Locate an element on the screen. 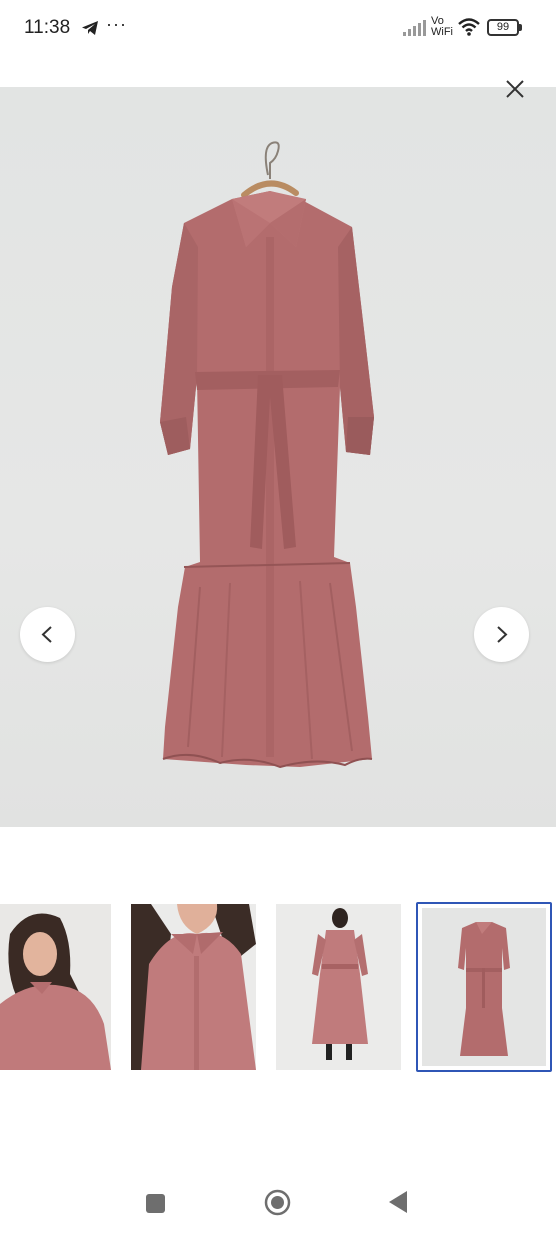  model-full-back-image is located at coordinates (338, 987).